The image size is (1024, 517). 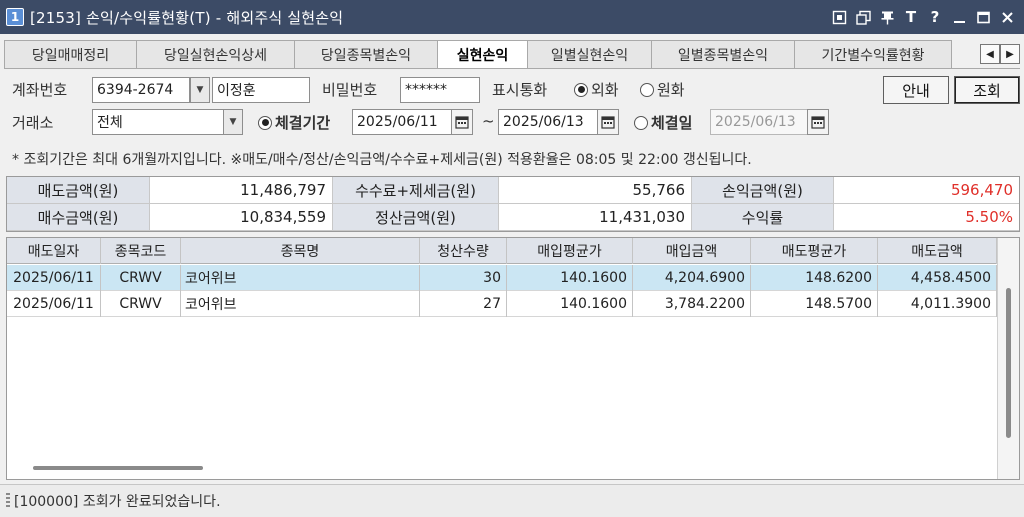 What do you see at coordinates (366, 54) in the screenshot?
I see `tab-daily-stock-pnl: 당일종목별손익` at bounding box center [366, 54].